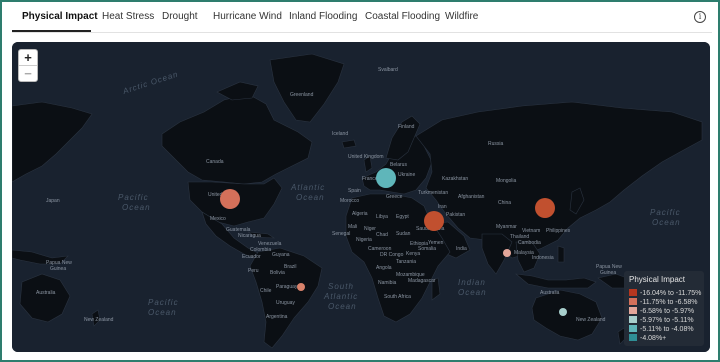 The width and height of the screenshot is (720, 362). Describe the element at coordinates (307, 187) in the screenshot. I see `ocean-label-atlantic-1: Atlantic` at that location.